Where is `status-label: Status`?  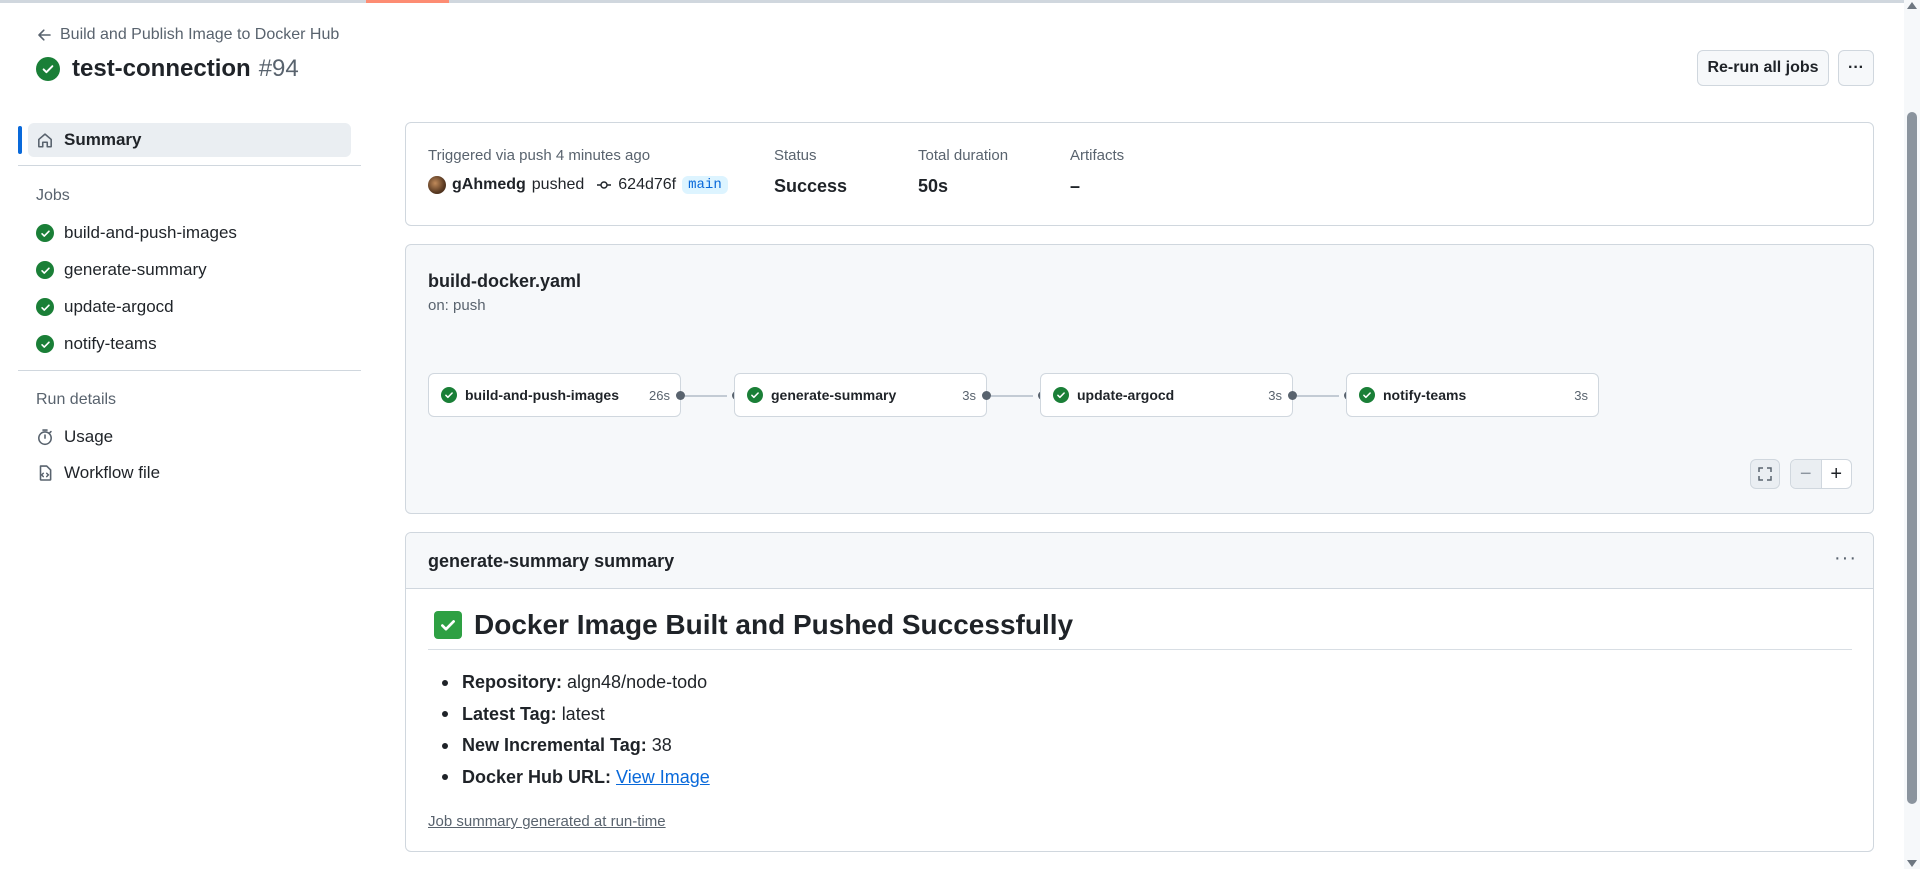
status-label: Status is located at coordinates (795, 155).